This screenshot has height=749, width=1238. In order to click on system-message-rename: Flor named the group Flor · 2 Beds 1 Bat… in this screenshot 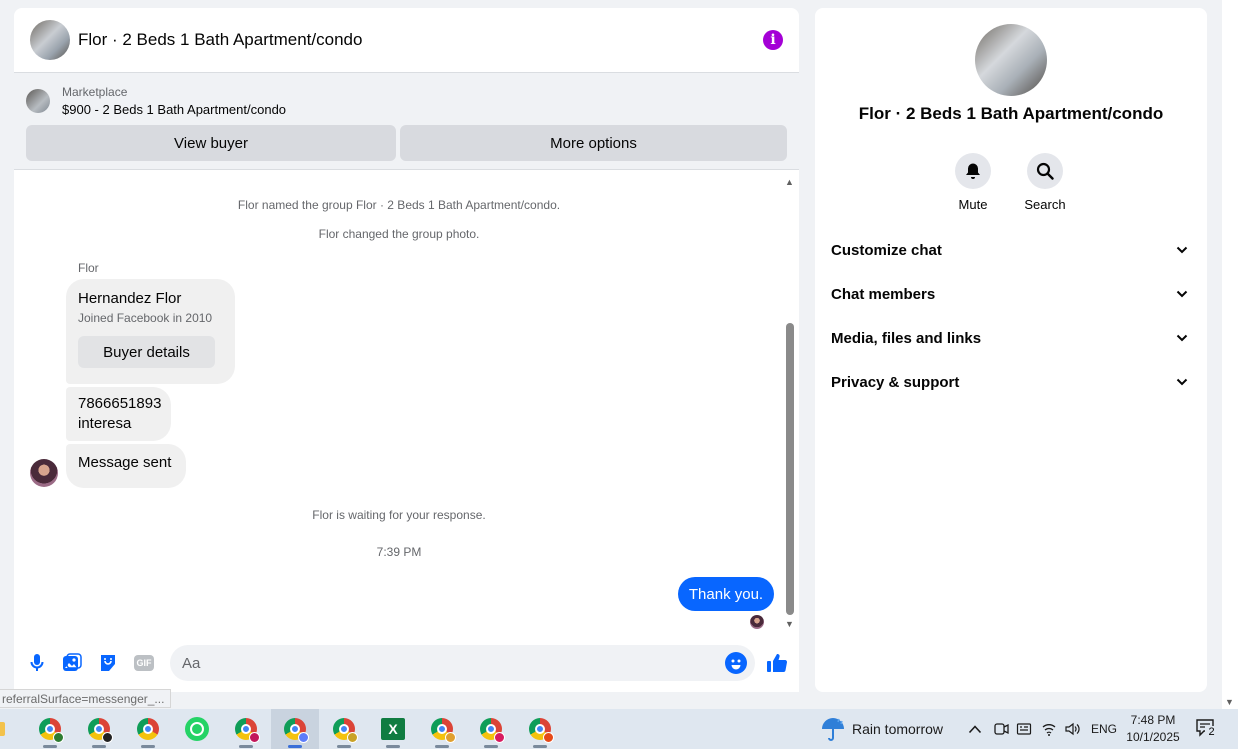, I will do `click(399, 205)`.